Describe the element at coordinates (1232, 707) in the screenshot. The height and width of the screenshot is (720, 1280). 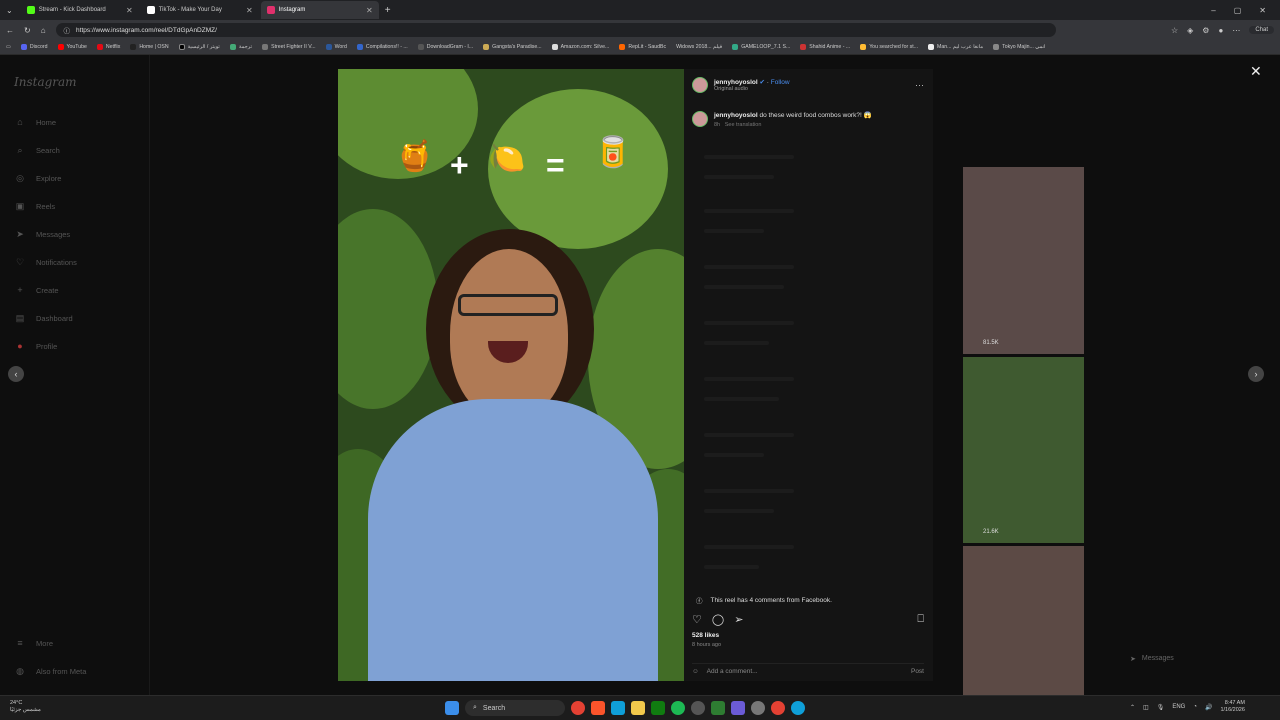
I see `clock: 8:47 AM 1/16/2026` at that location.